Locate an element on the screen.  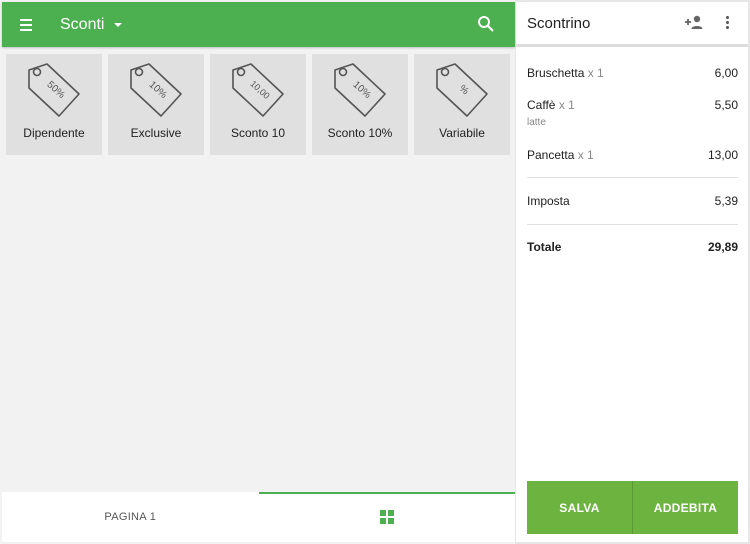
item-name: Bruschetta is located at coordinates (556, 73).